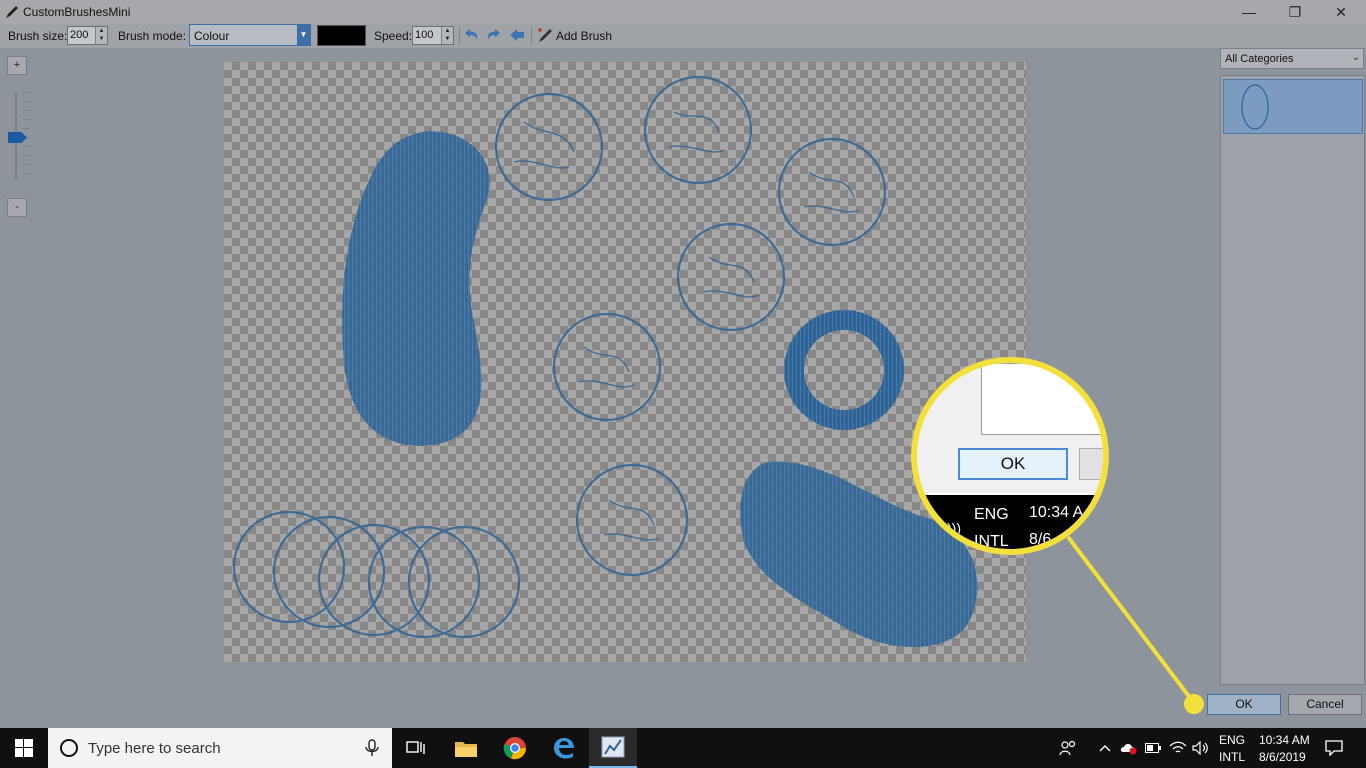 Image resolution: width=1366 pixels, height=768 pixels. I want to click on zoom-in-button: +, so click(17, 65).